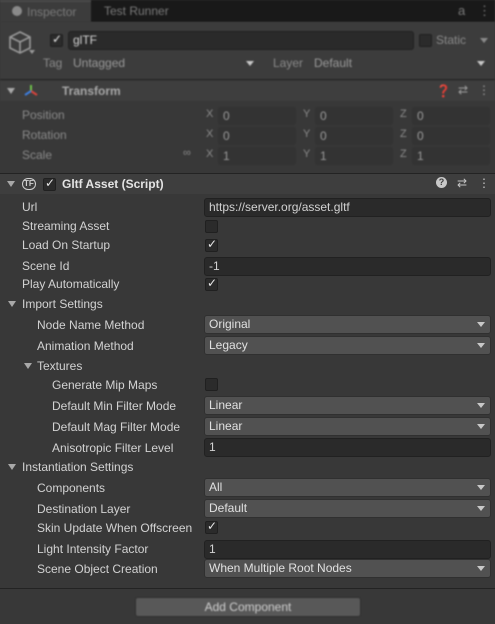 The height and width of the screenshot is (624, 495). I want to click on streaming-asset-checkbox, so click(211, 226).